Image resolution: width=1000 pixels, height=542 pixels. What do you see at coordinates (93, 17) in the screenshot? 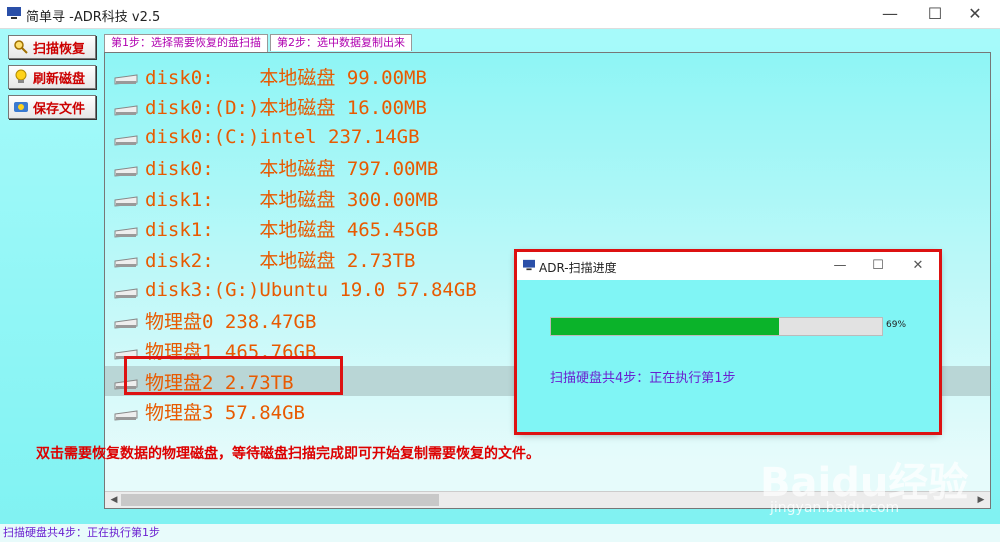
I see `window-title: 简单寻 -ADR科技 v2.5` at bounding box center [93, 17].